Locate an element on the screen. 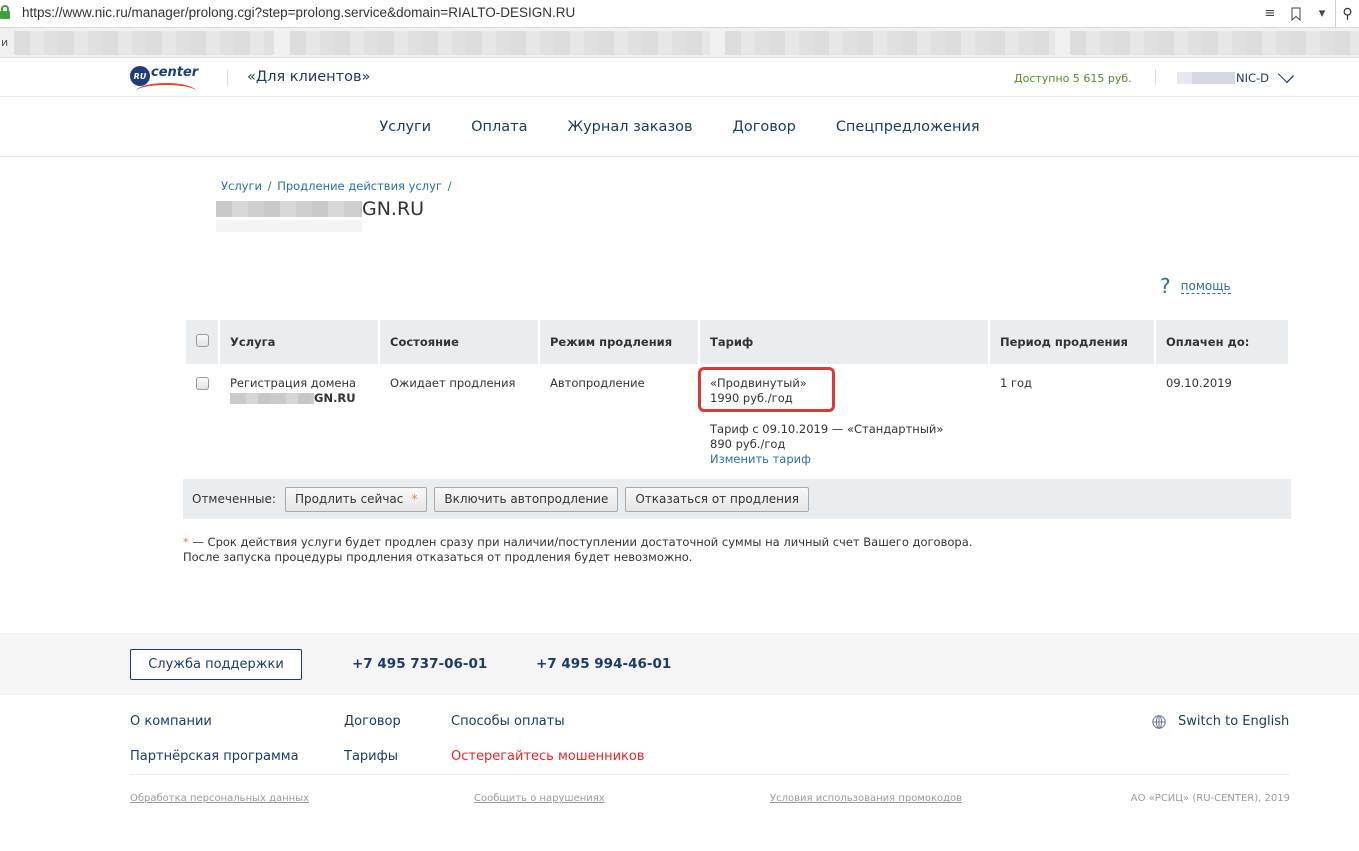  support-button: Служба поддержки is located at coordinates (216, 664).